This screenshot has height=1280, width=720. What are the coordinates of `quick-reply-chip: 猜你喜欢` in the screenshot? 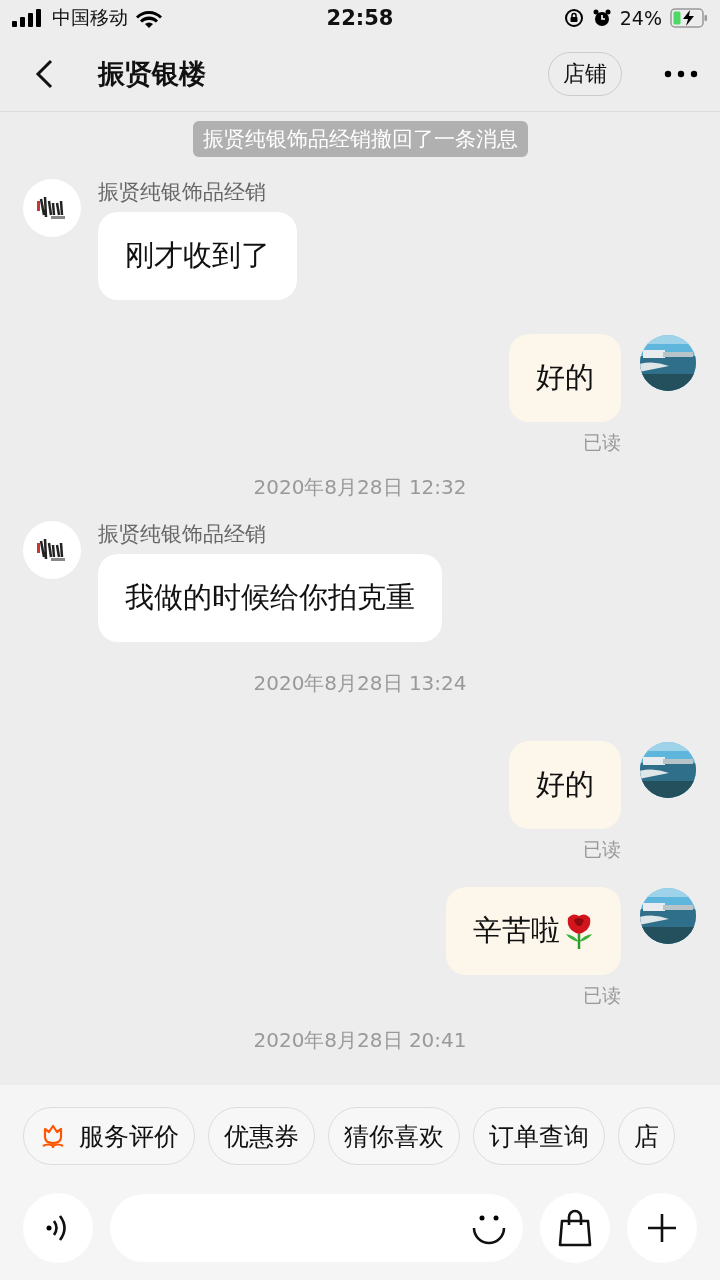 It's located at (394, 1136).